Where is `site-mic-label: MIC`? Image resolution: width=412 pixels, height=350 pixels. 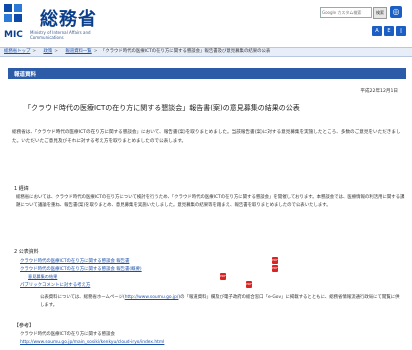 site-mic-label: MIC is located at coordinates (13, 35).